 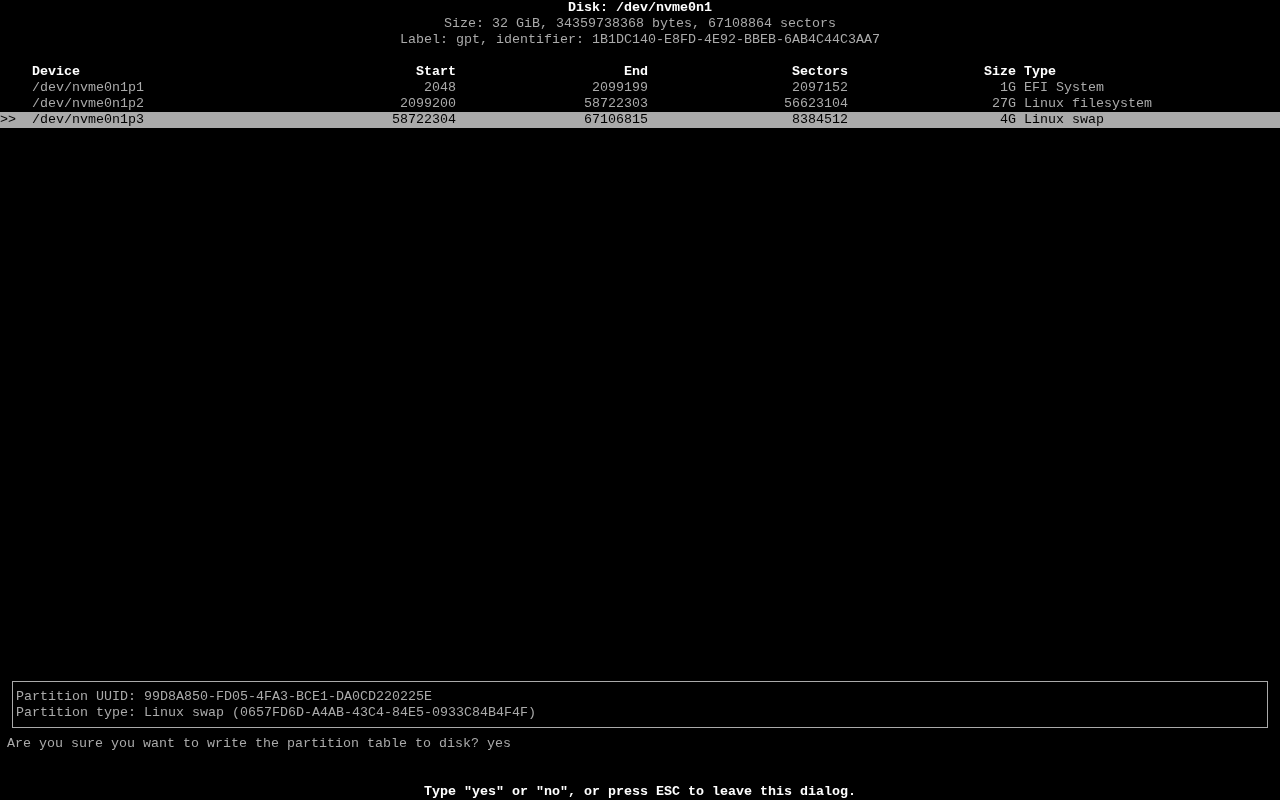 What do you see at coordinates (276, 712) in the screenshot?
I see `partition-info-line: Partition type: Linux swap (0657FD6D-A4AB-43C4-84E5-0933C84B4F4F)` at bounding box center [276, 712].